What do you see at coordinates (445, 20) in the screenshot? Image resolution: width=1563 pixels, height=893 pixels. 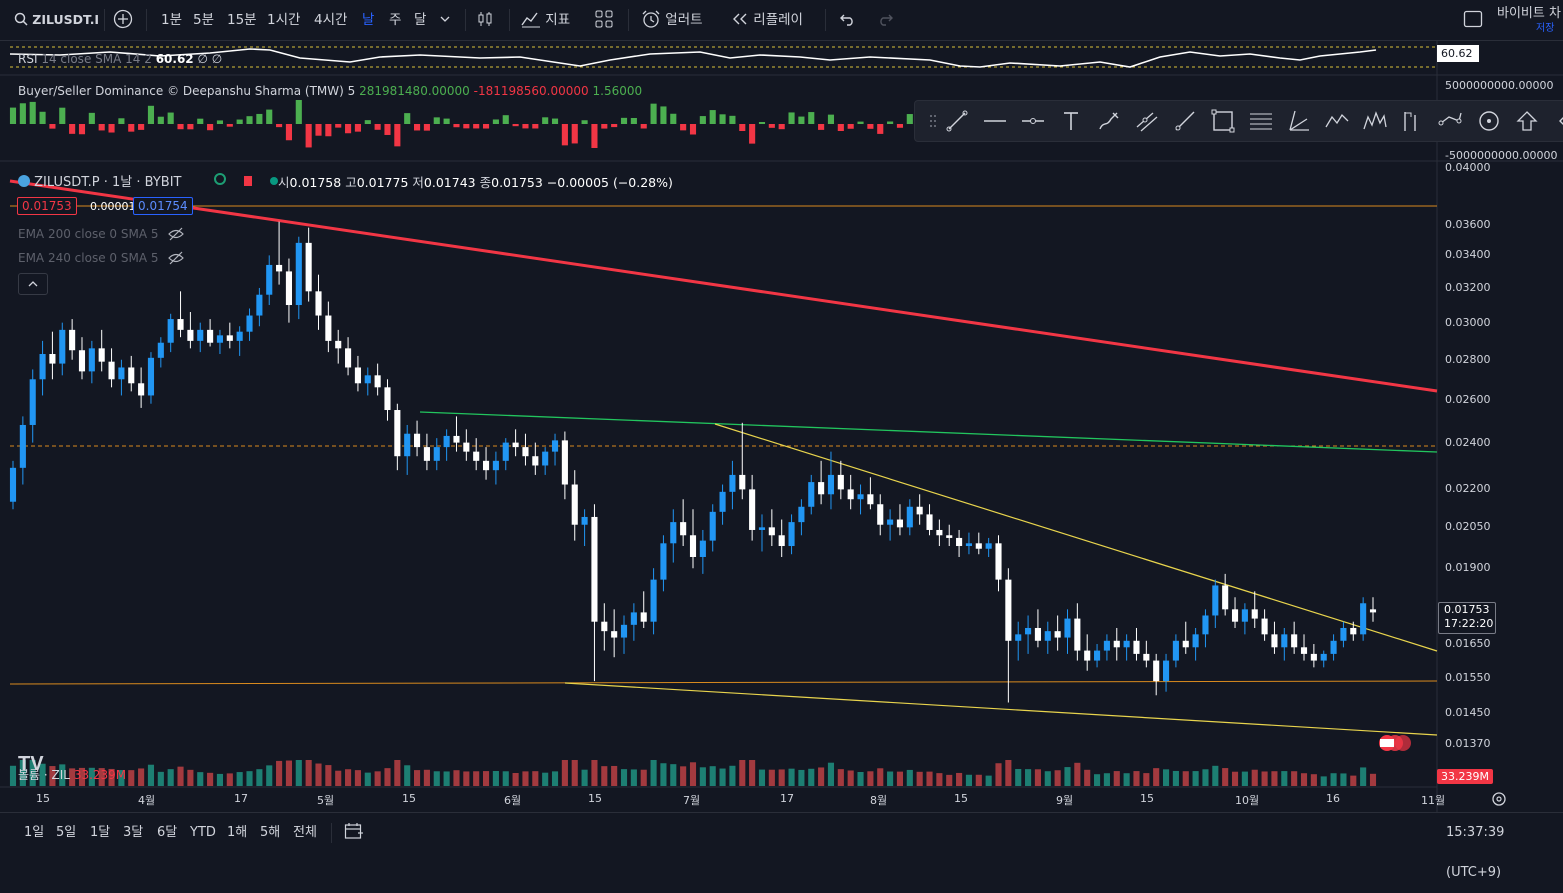 I see `timeframe-dropdown` at bounding box center [445, 20].